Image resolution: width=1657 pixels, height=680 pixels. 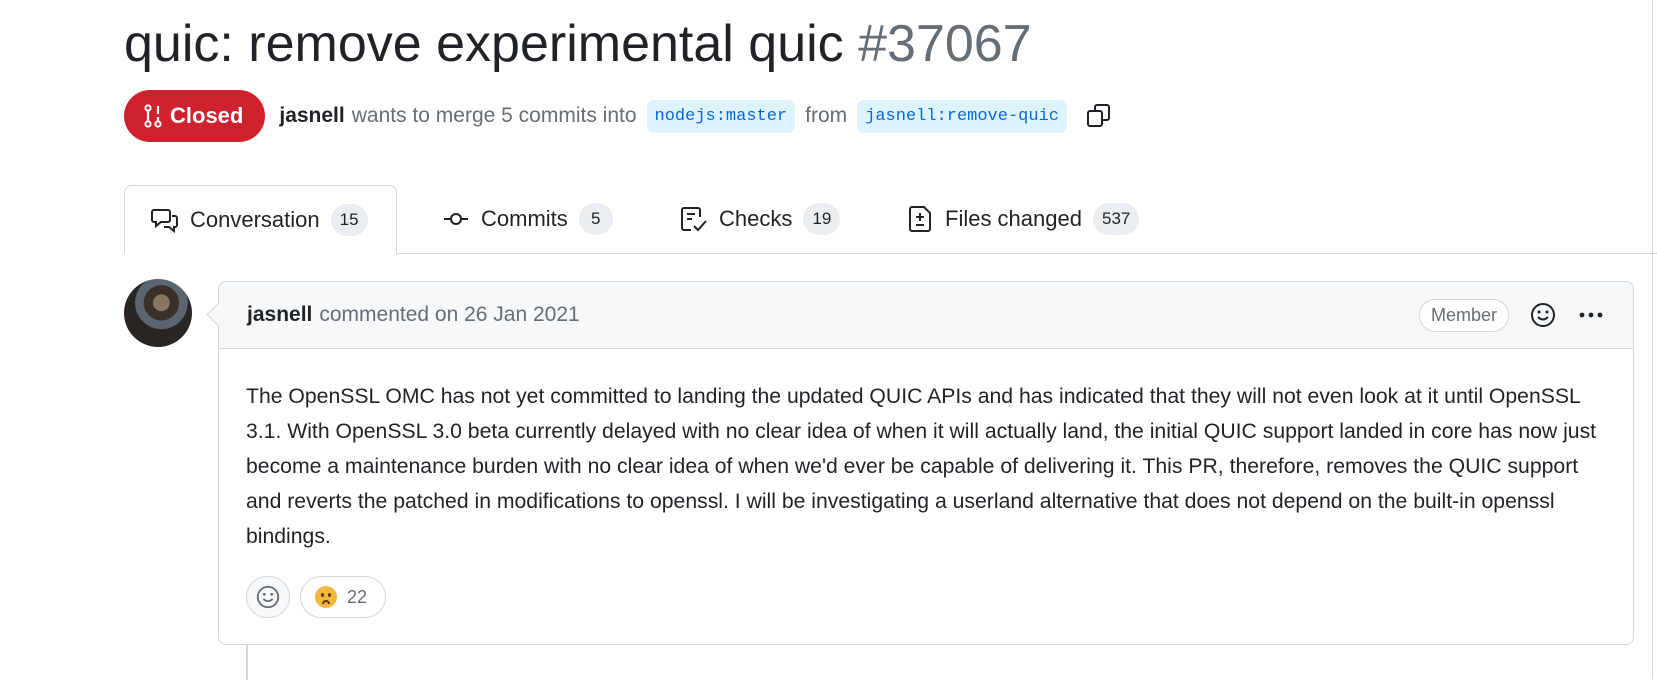 What do you see at coordinates (1463, 315) in the screenshot?
I see `role-badge: Member` at bounding box center [1463, 315].